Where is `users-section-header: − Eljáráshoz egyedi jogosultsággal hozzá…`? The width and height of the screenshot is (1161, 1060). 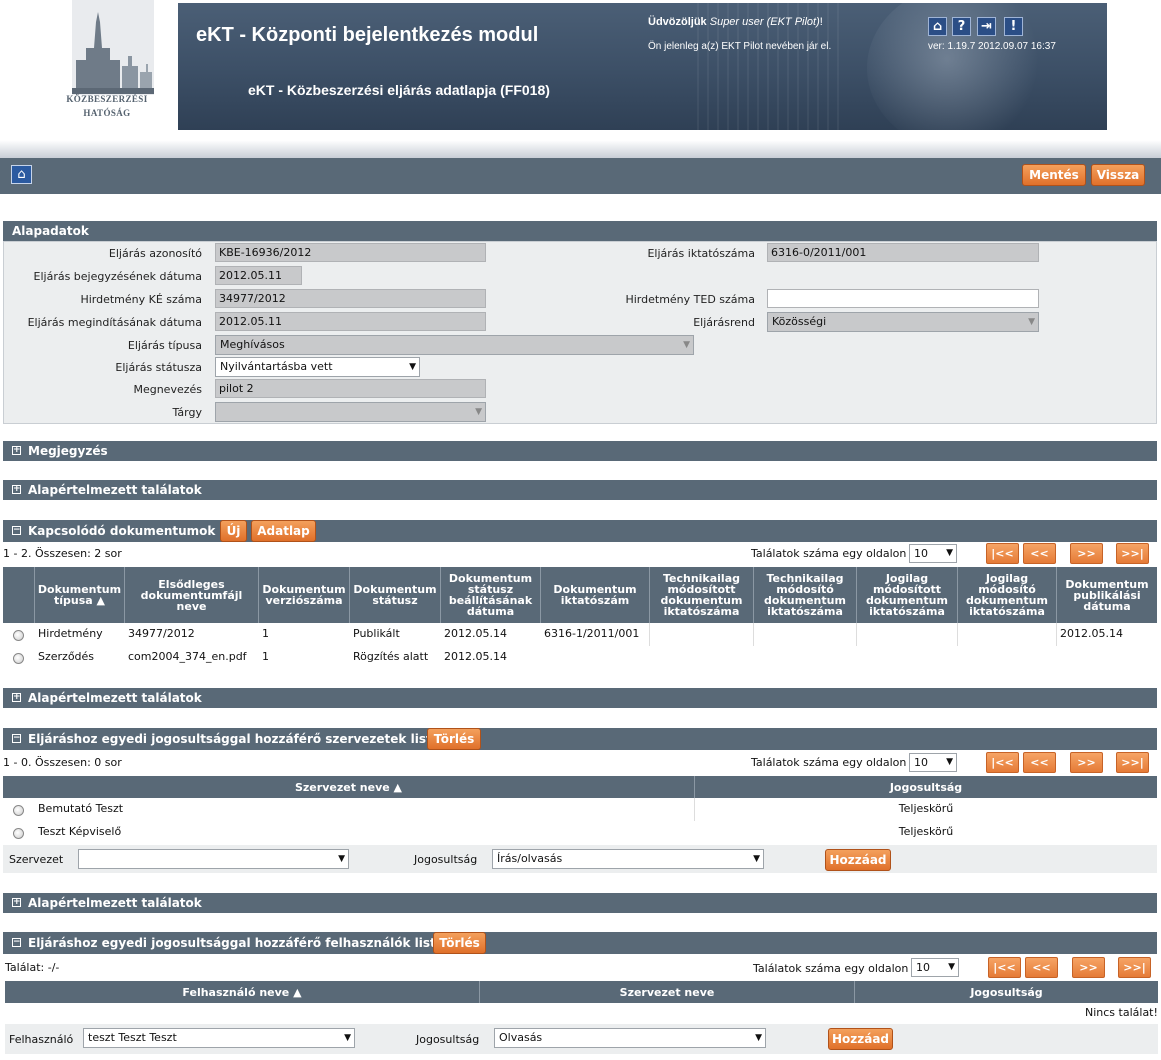 users-section-header: − Eljáráshoz egyedi jogosultsággal hozzá… is located at coordinates (580, 943).